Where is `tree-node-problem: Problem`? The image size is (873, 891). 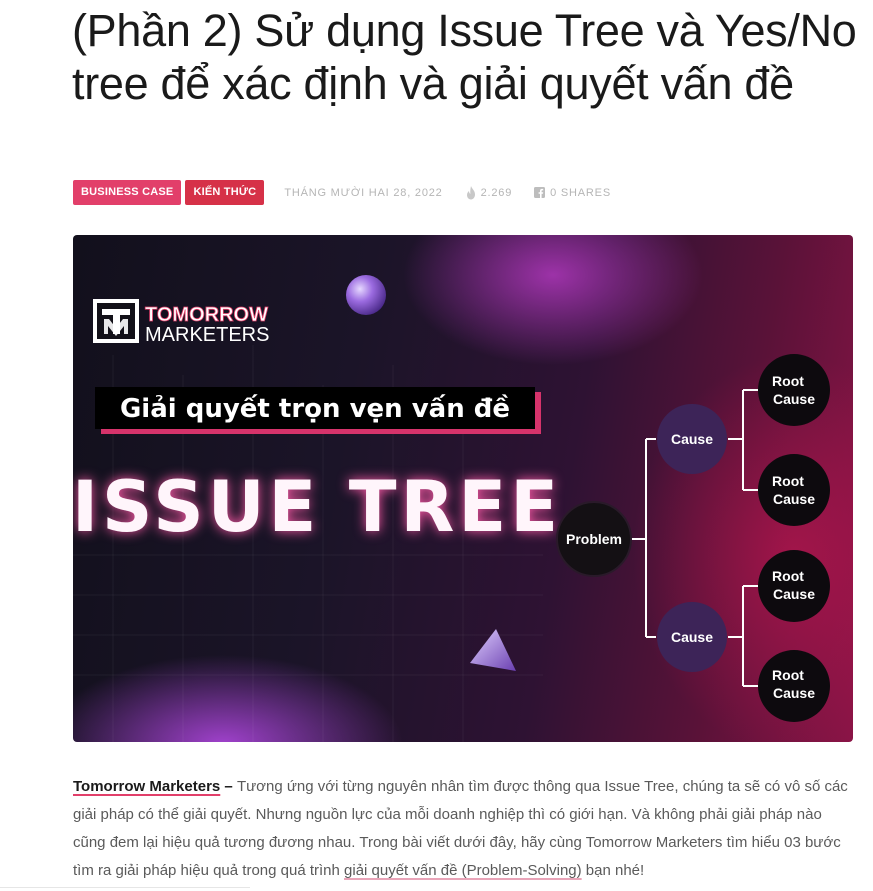 tree-node-problem: Problem is located at coordinates (594, 539).